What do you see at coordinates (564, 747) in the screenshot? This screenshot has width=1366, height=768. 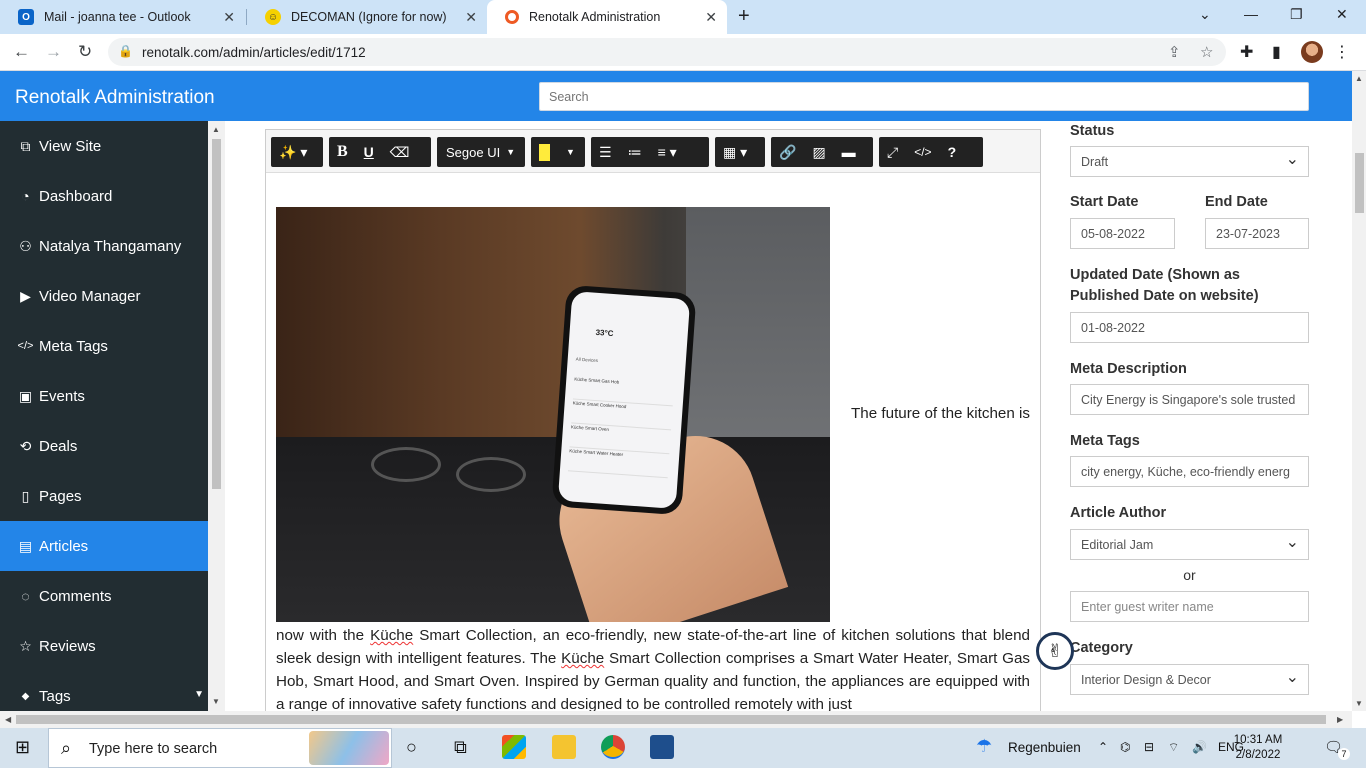 I see `file-explorer-icon` at bounding box center [564, 747].